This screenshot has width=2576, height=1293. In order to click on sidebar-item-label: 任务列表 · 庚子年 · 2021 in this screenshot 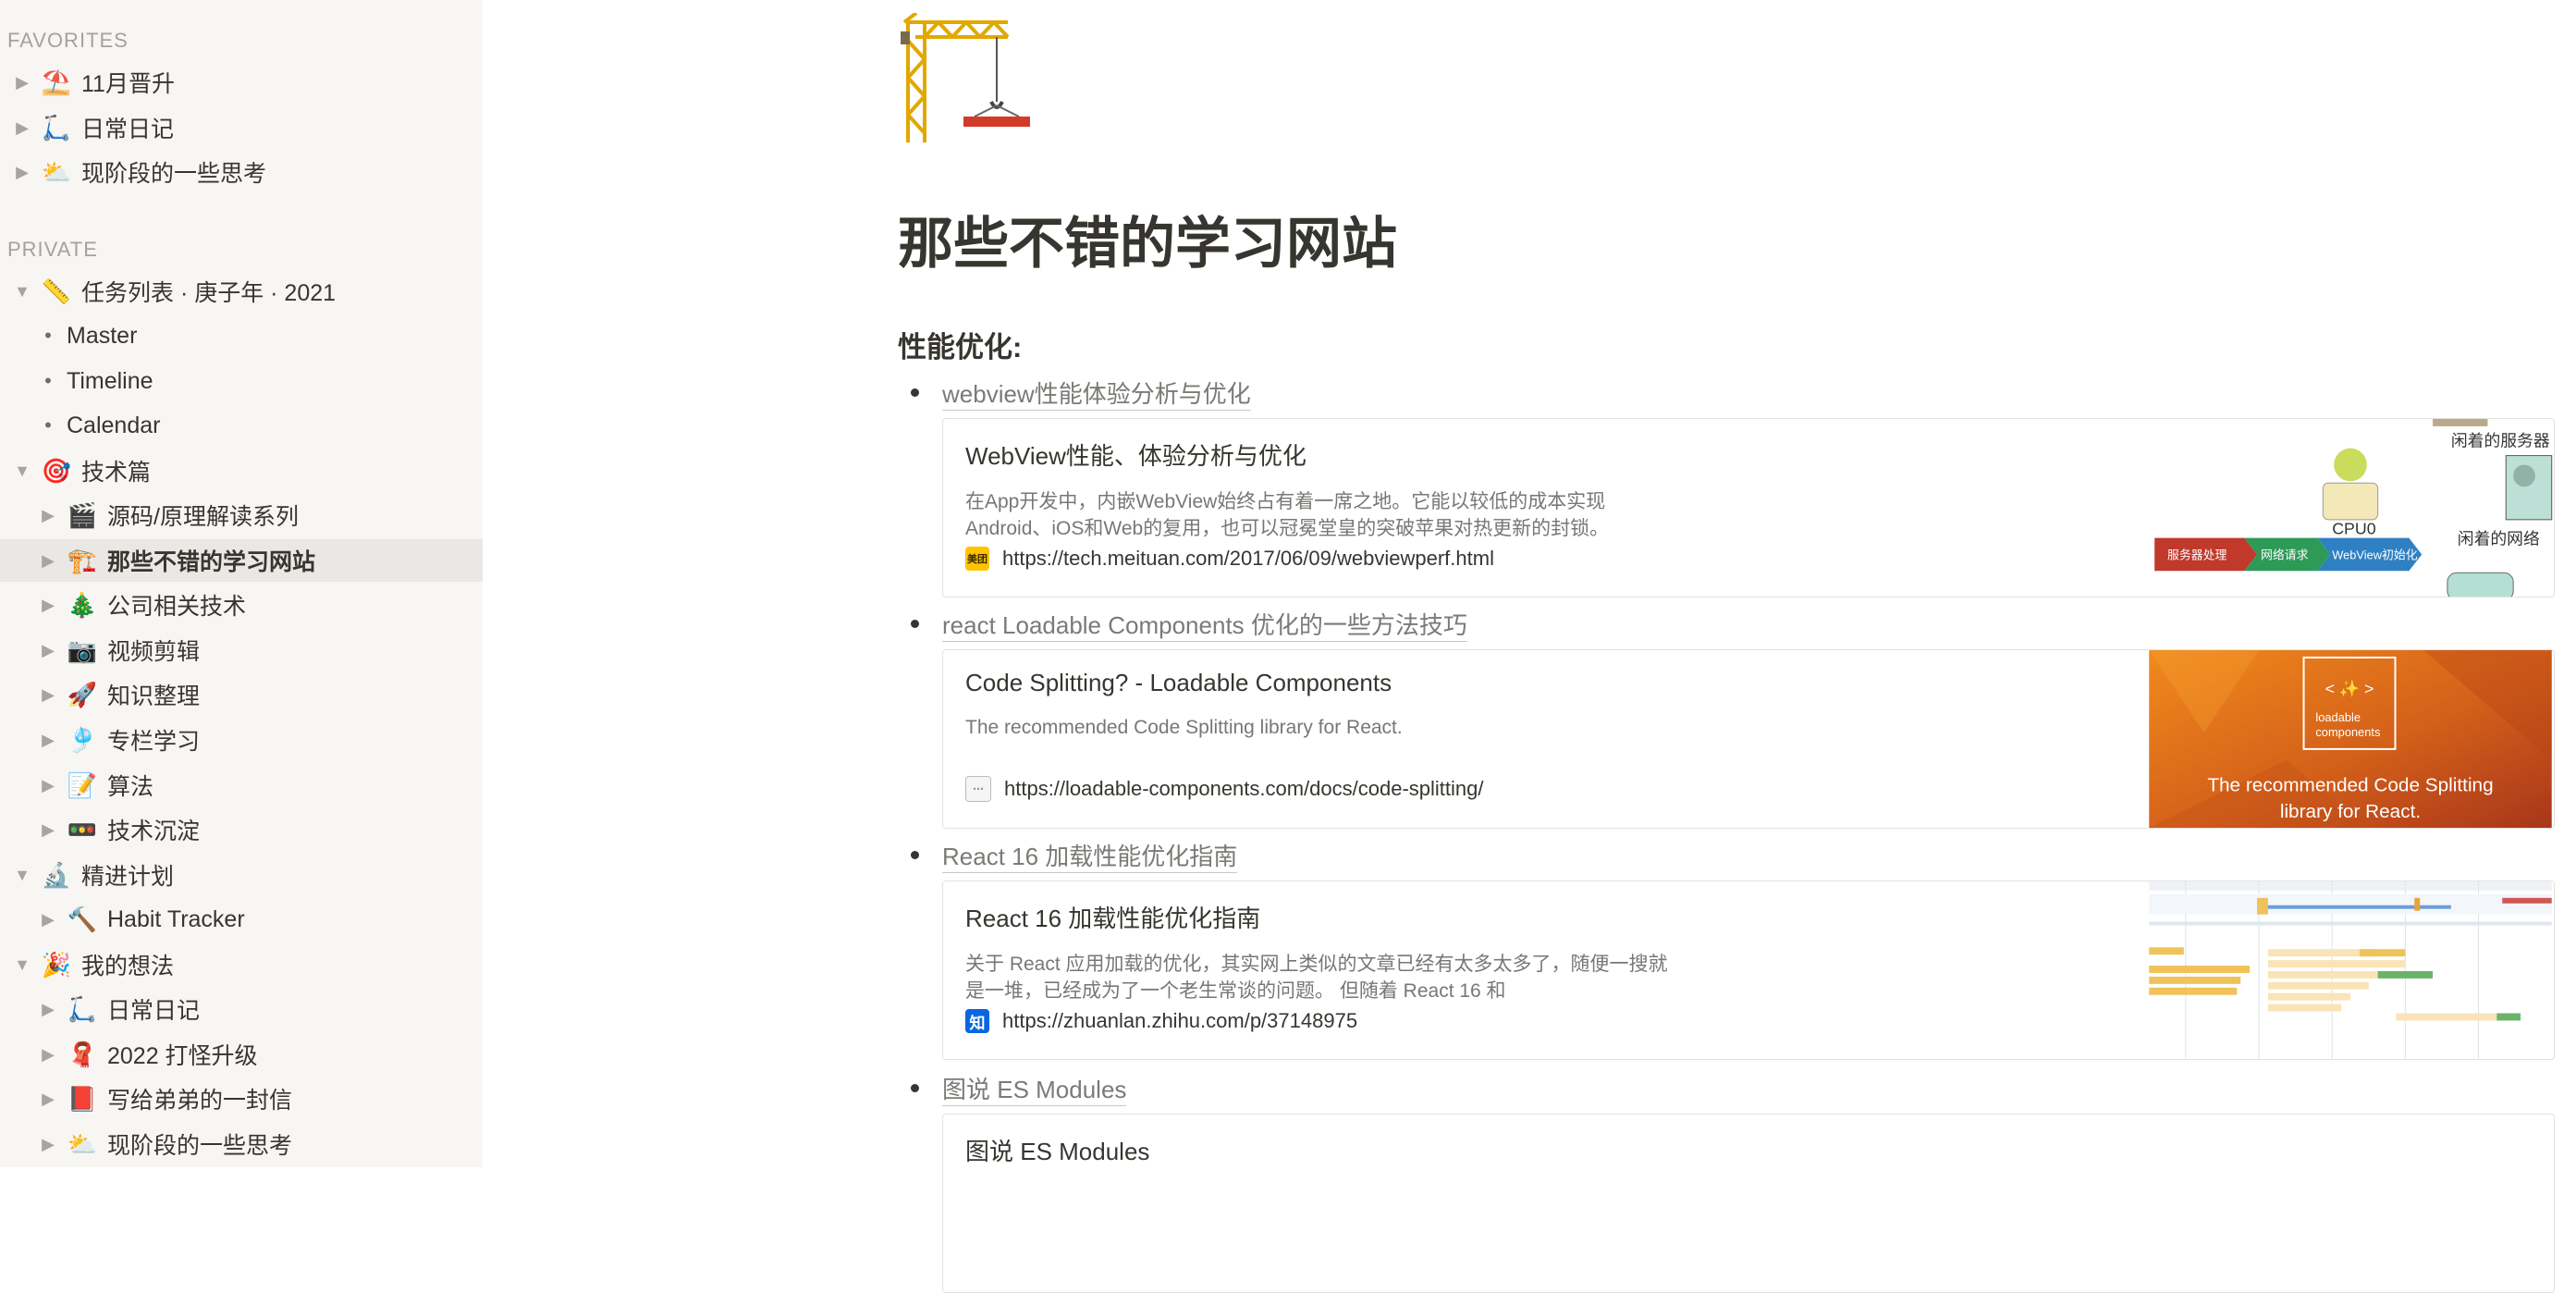, I will do `click(209, 293)`.